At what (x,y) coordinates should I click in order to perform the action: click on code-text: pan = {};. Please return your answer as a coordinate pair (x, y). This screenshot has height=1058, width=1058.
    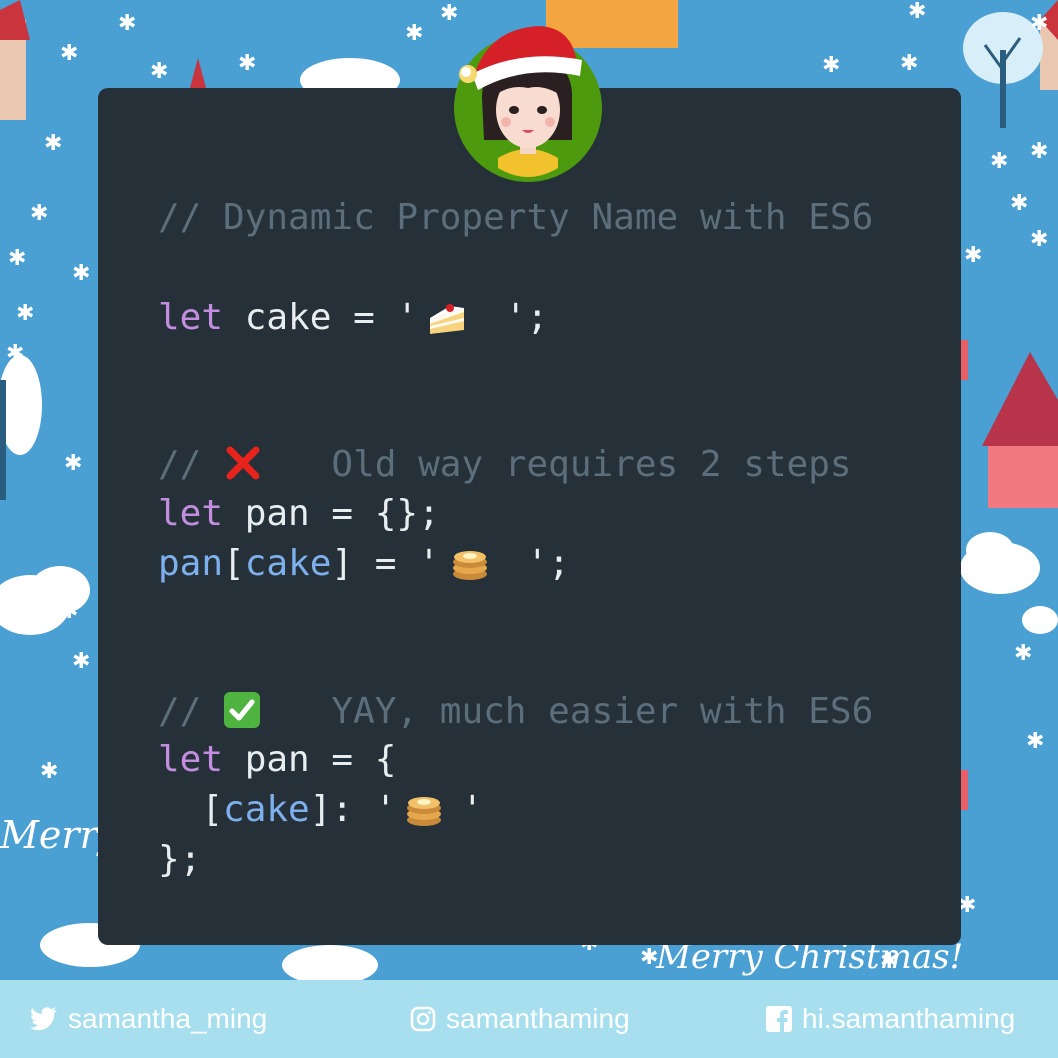
    Looking at the image, I should click on (331, 513).